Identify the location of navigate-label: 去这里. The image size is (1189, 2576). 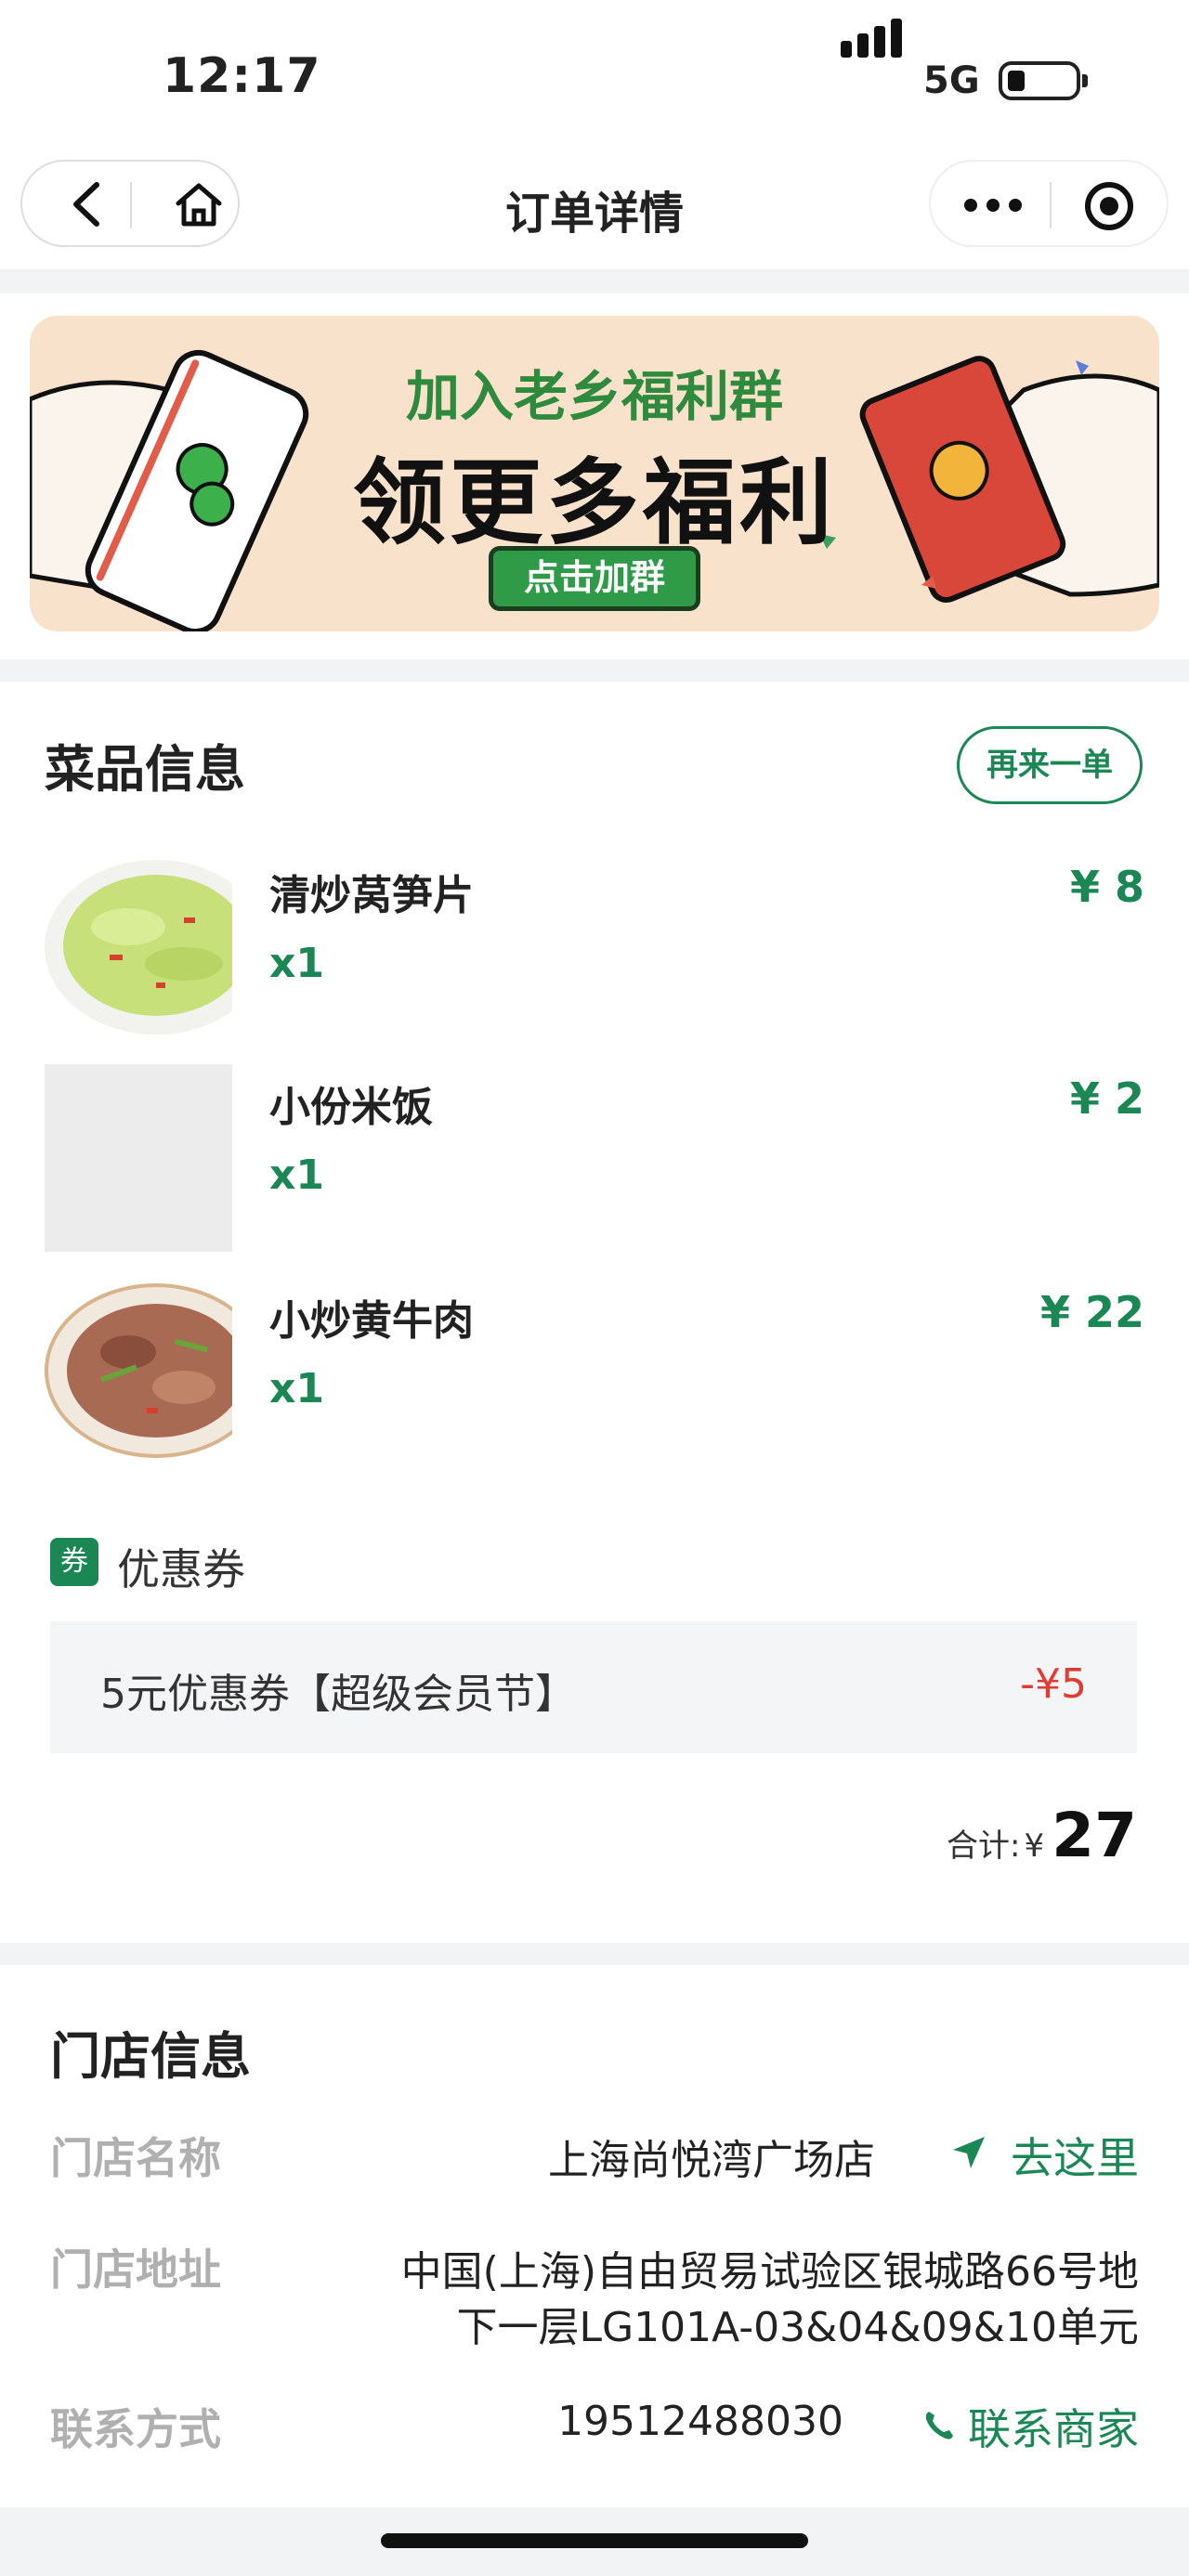
(1075, 2158).